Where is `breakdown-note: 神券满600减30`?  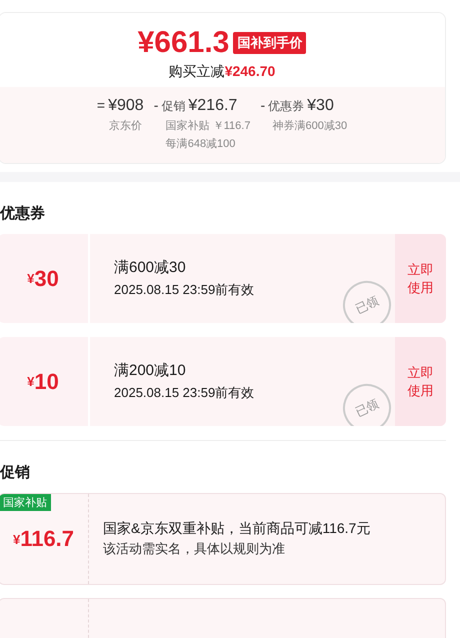
breakdown-note: 神券满600减30 is located at coordinates (309, 126).